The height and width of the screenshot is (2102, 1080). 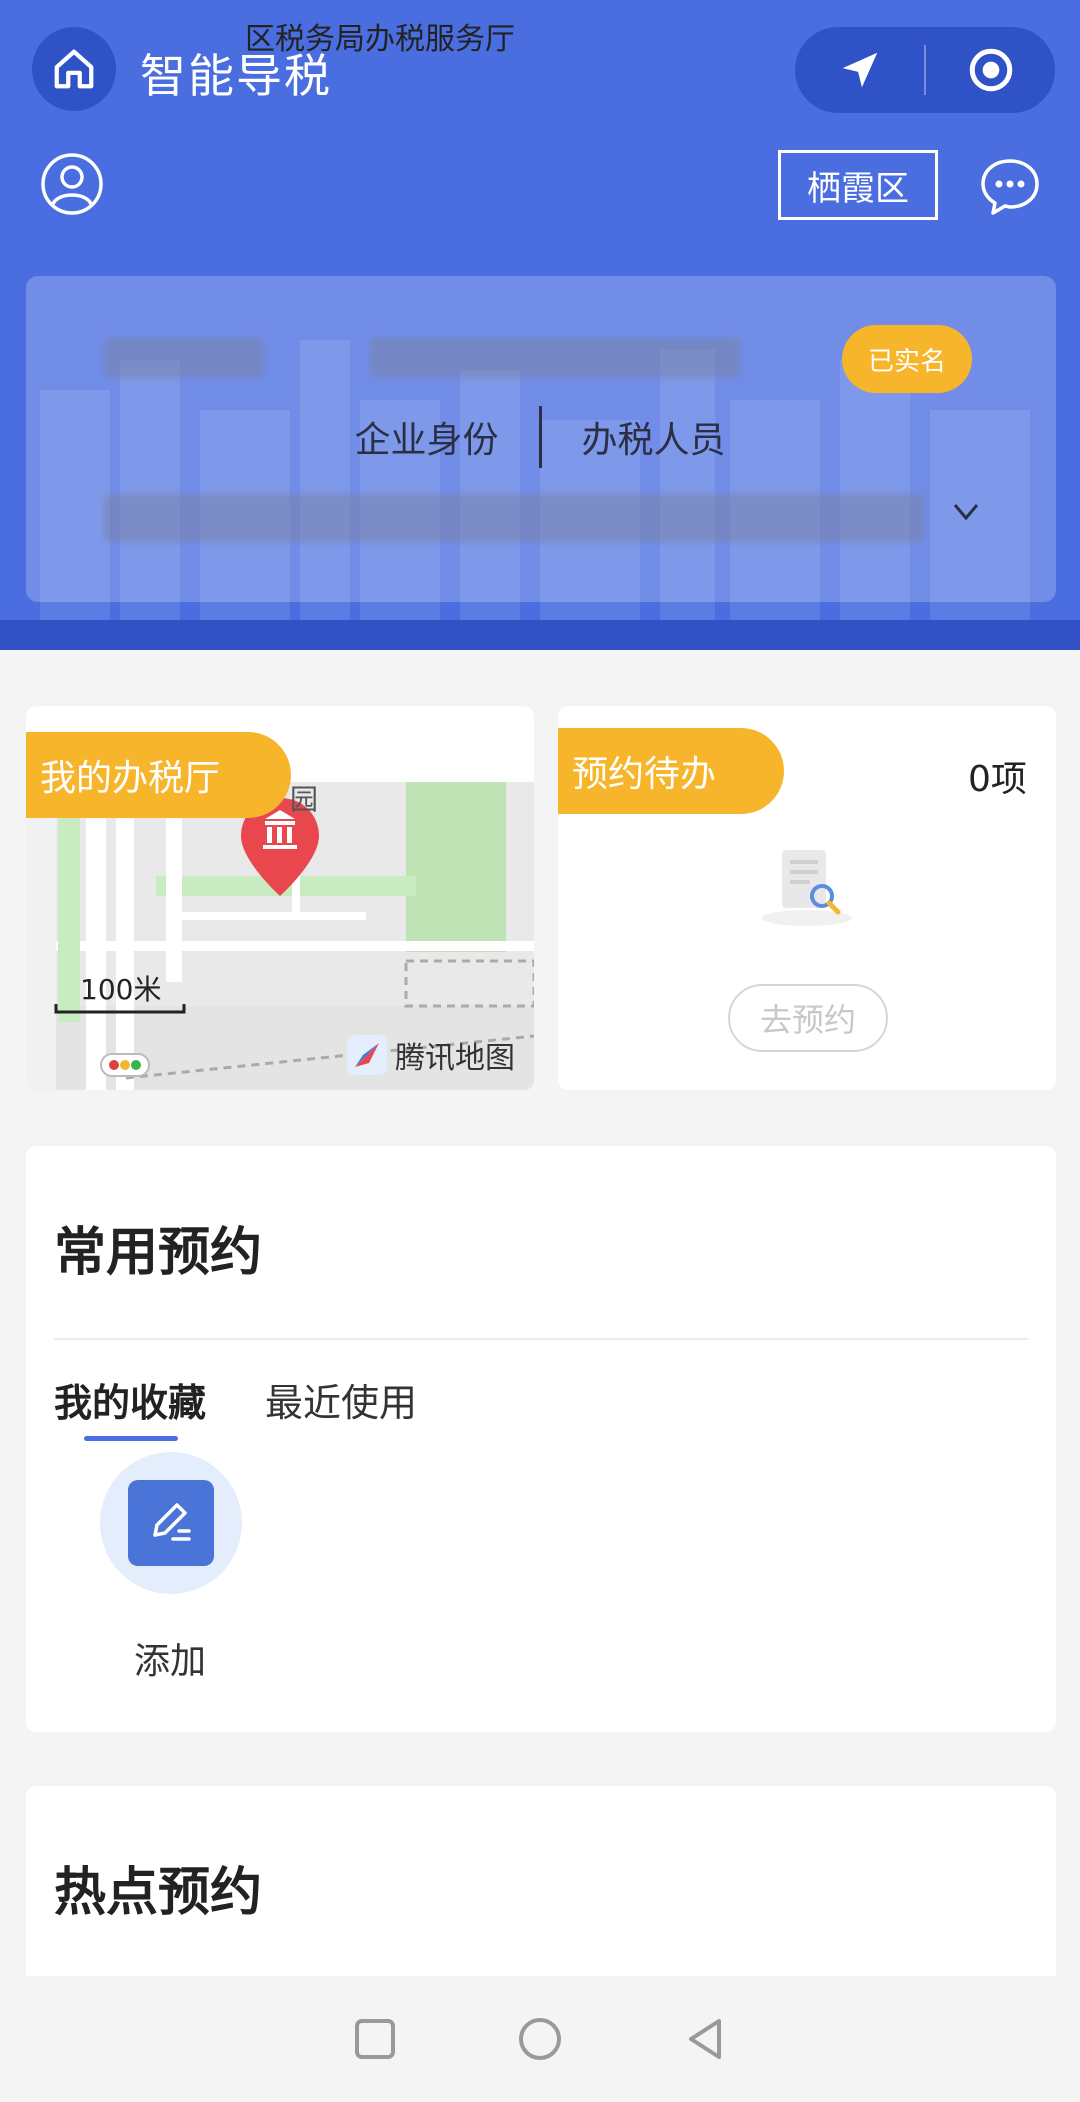 I want to click on close-target-button, so click(x=990, y=70).